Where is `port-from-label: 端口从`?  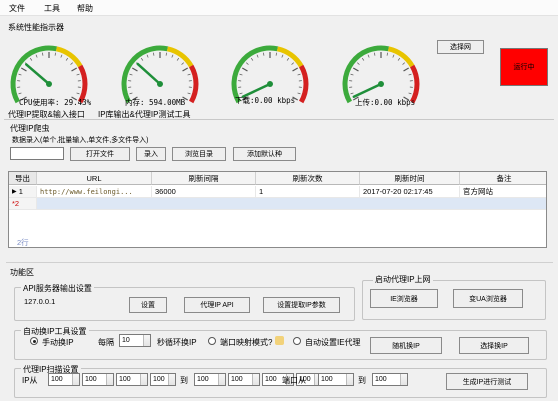
port-from-label: 端口从 is located at coordinates (294, 380).